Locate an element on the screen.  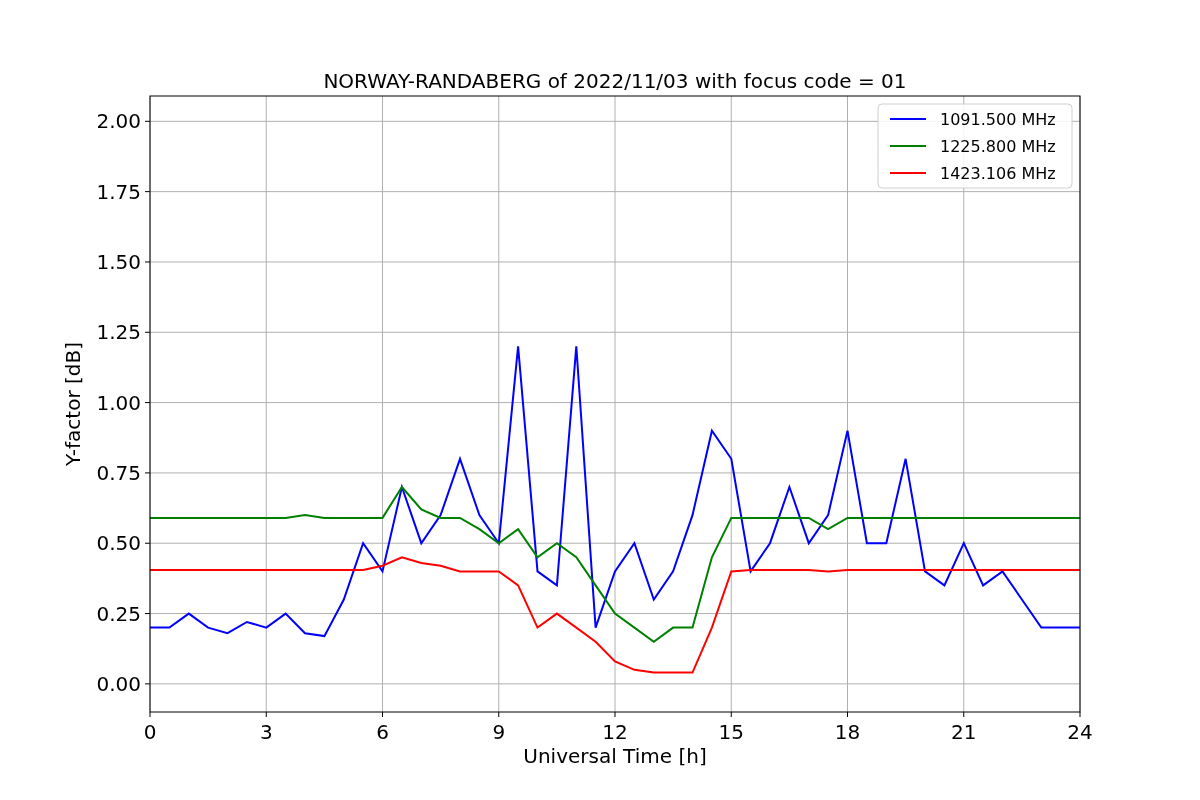
legend-label: 1225.800 MHz is located at coordinates (998, 146).